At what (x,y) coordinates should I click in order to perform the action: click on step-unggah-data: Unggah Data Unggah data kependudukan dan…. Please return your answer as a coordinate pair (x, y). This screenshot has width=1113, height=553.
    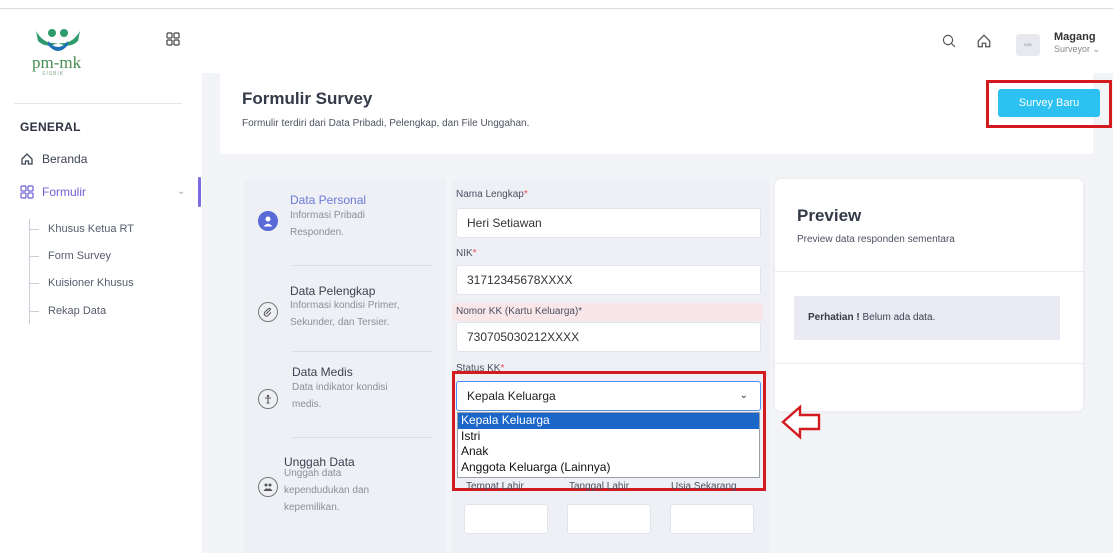
    Looking at the image, I should click on (345, 495).